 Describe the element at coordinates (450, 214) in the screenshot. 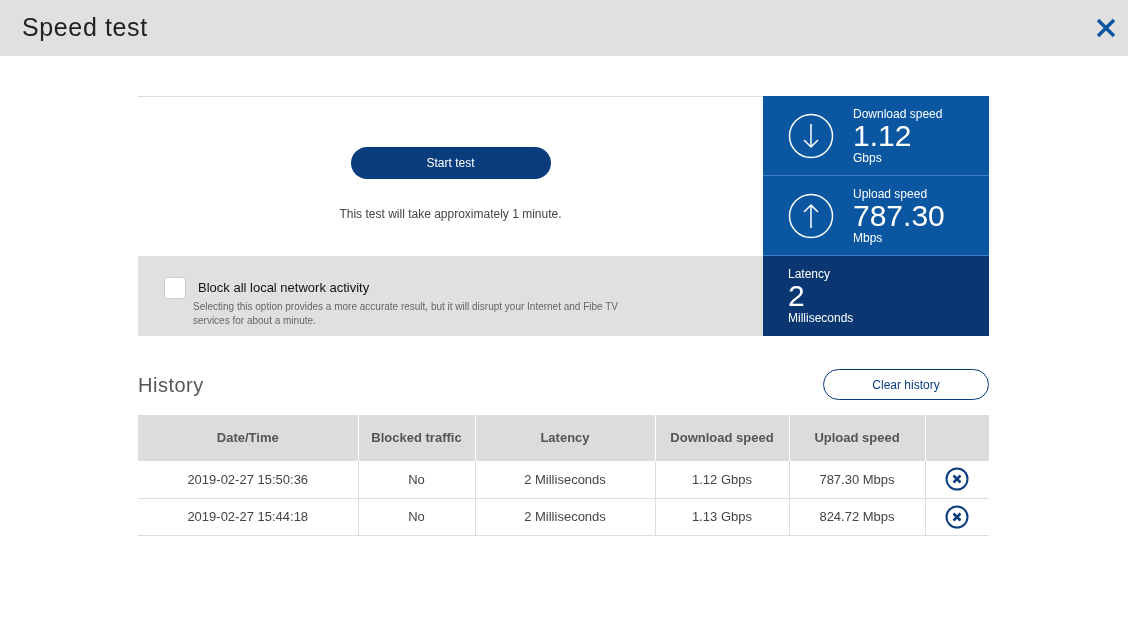

I see `test-duration-note: This test will take approximately 1 minute.` at that location.